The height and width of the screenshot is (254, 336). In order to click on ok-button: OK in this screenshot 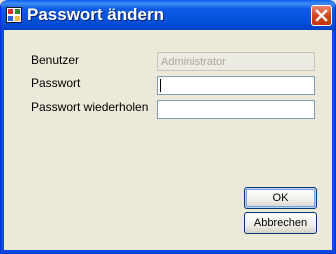, I will do `click(280, 198)`.